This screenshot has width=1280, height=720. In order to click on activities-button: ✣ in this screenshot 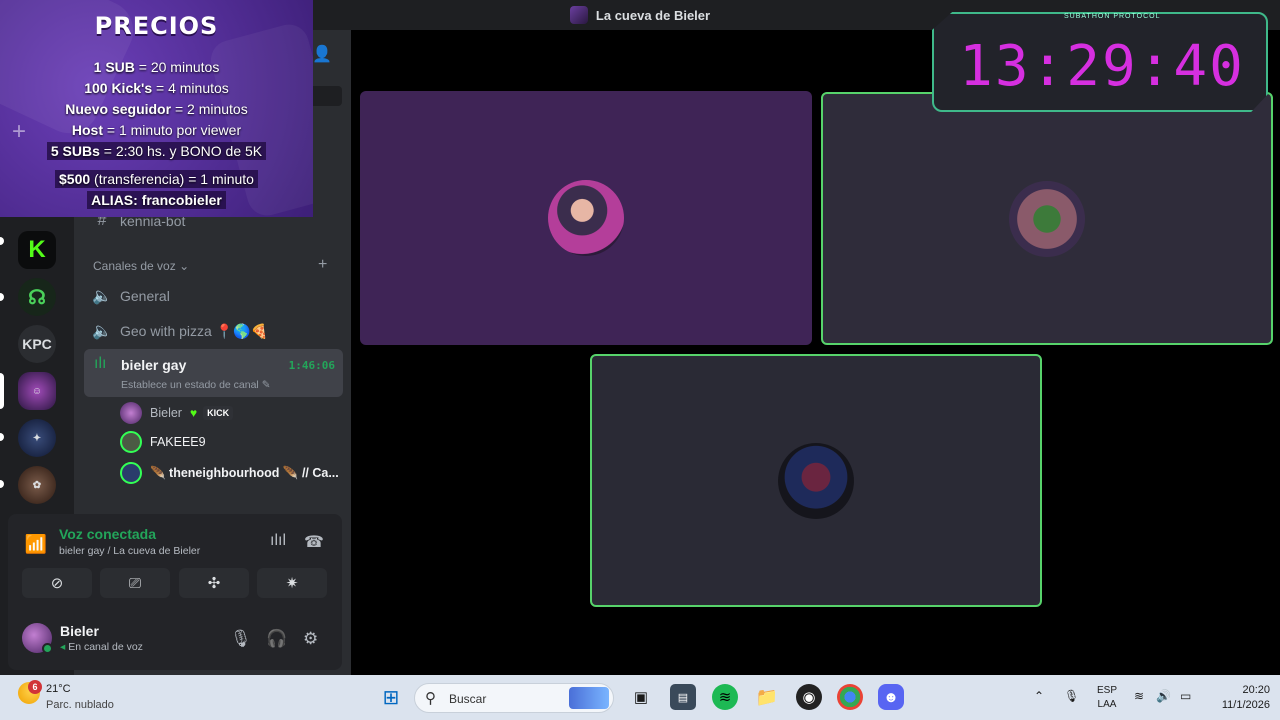, I will do `click(214, 583)`.